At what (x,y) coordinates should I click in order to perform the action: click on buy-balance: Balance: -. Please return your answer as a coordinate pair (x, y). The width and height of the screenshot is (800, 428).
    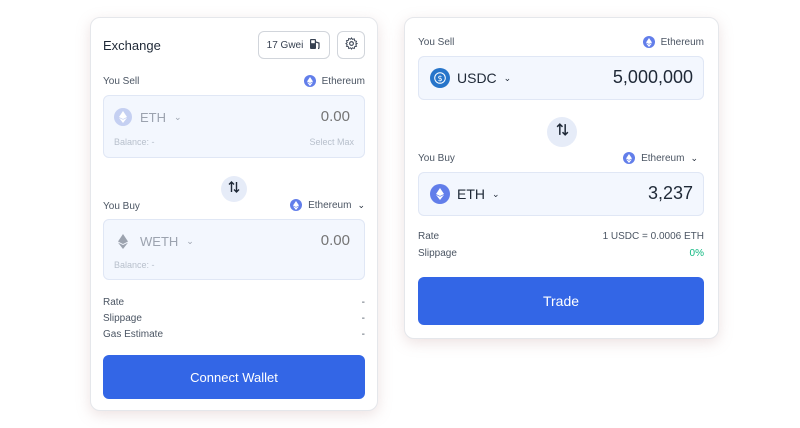
    Looking at the image, I should click on (134, 265).